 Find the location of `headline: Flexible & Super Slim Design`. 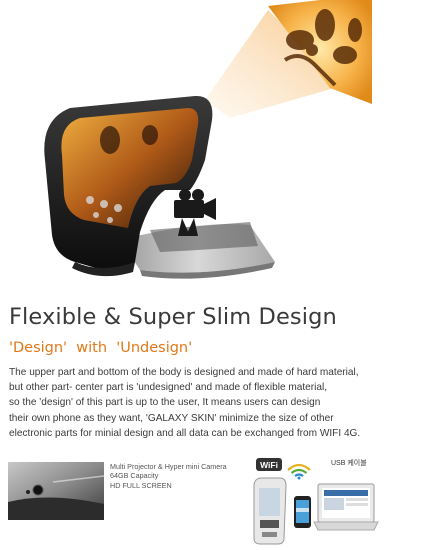

headline: Flexible & Super Slim Design is located at coordinates (173, 317).